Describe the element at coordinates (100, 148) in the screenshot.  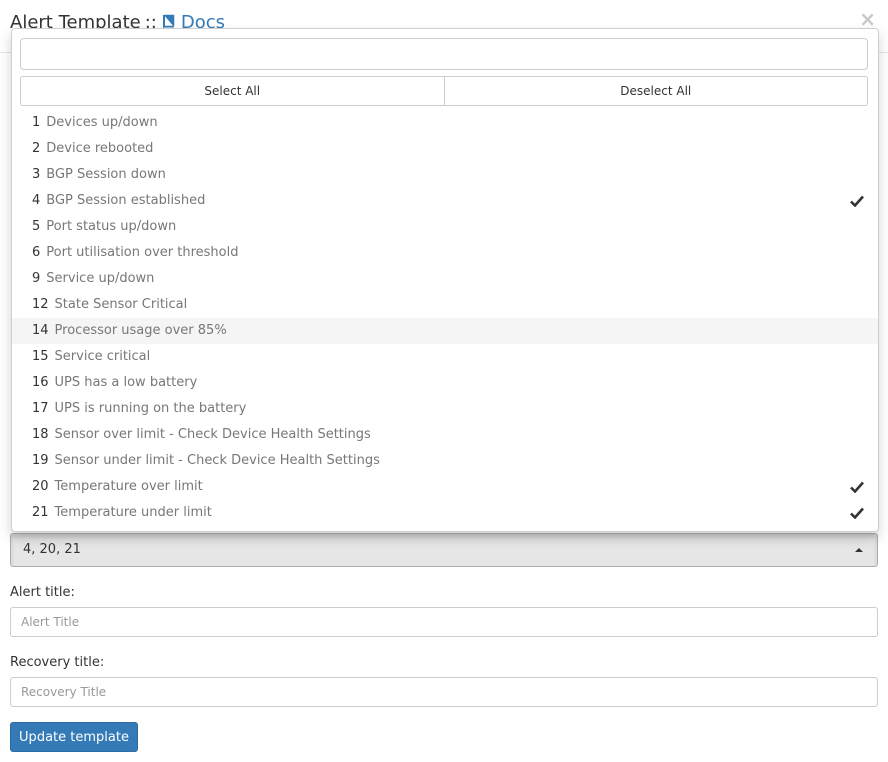
I see `option-label: Device rebooted` at that location.